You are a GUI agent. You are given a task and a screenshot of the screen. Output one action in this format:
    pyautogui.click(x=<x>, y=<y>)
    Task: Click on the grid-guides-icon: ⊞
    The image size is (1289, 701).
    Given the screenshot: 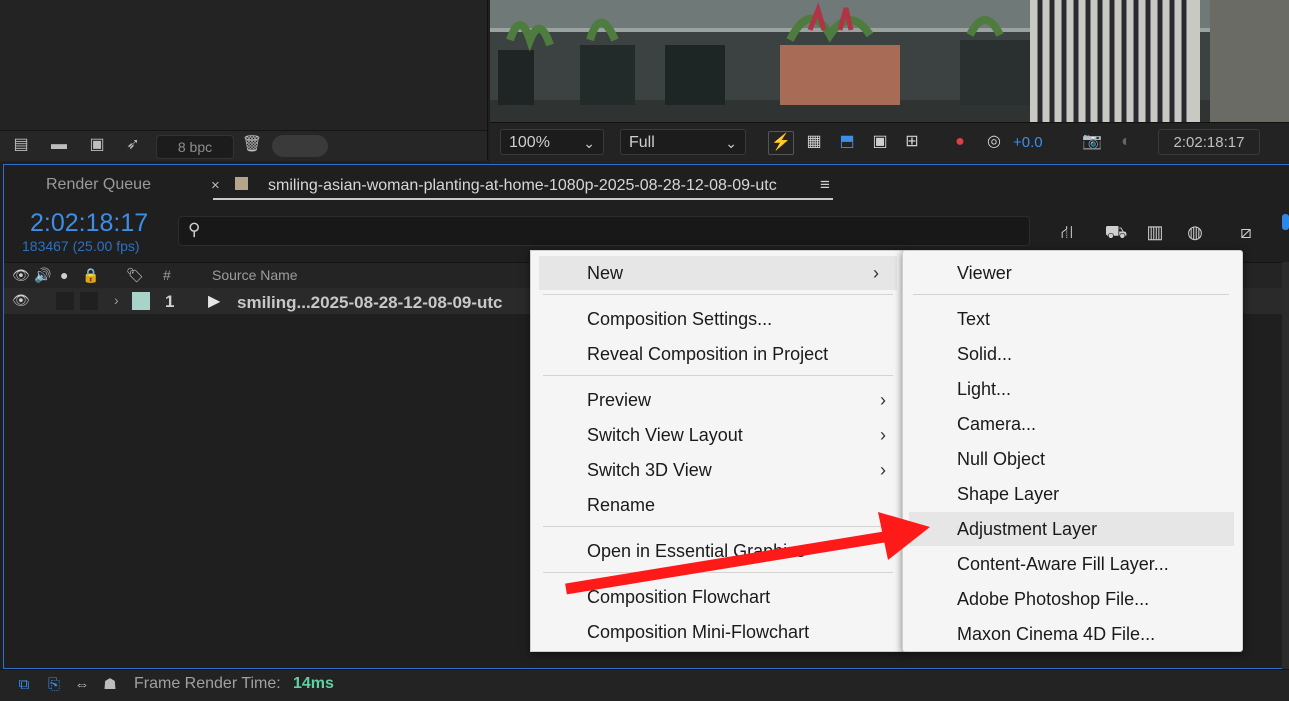 What is the action you would take?
    pyautogui.click(x=912, y=142)
    